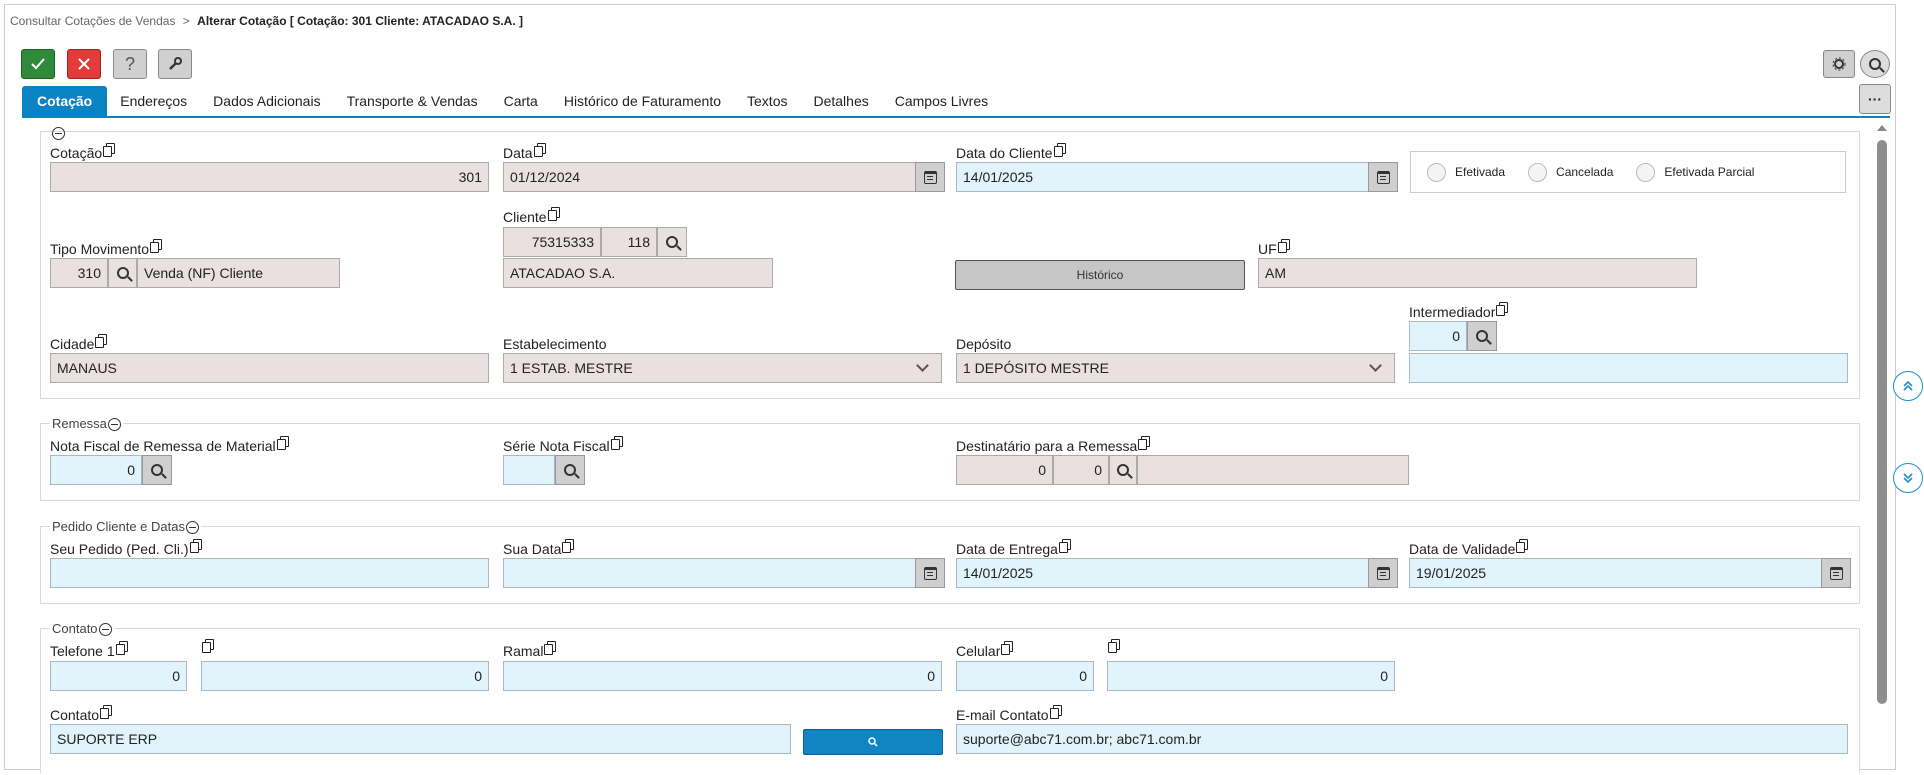 This screenshot has width=1924, height=775. I want to click on contact-search-icon, so click(873, 742).